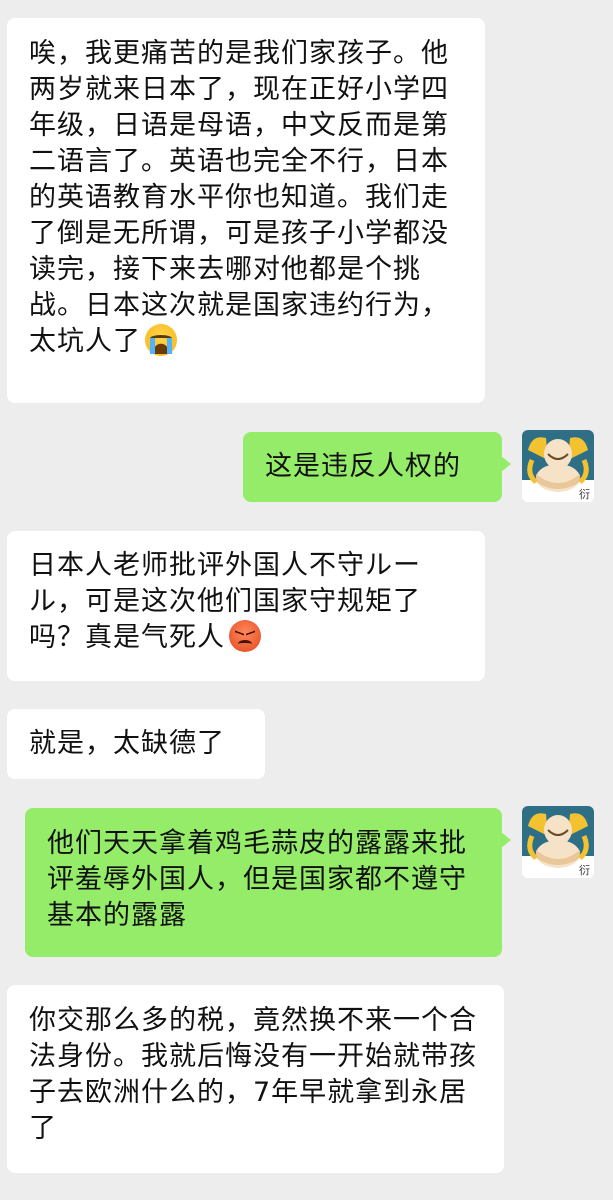  I want to click on message-bubble-incoming: 日本人老师批评外国人不守ルール，可是这次他们国家守规矩了吗？真是气死人, so click(246, 606).